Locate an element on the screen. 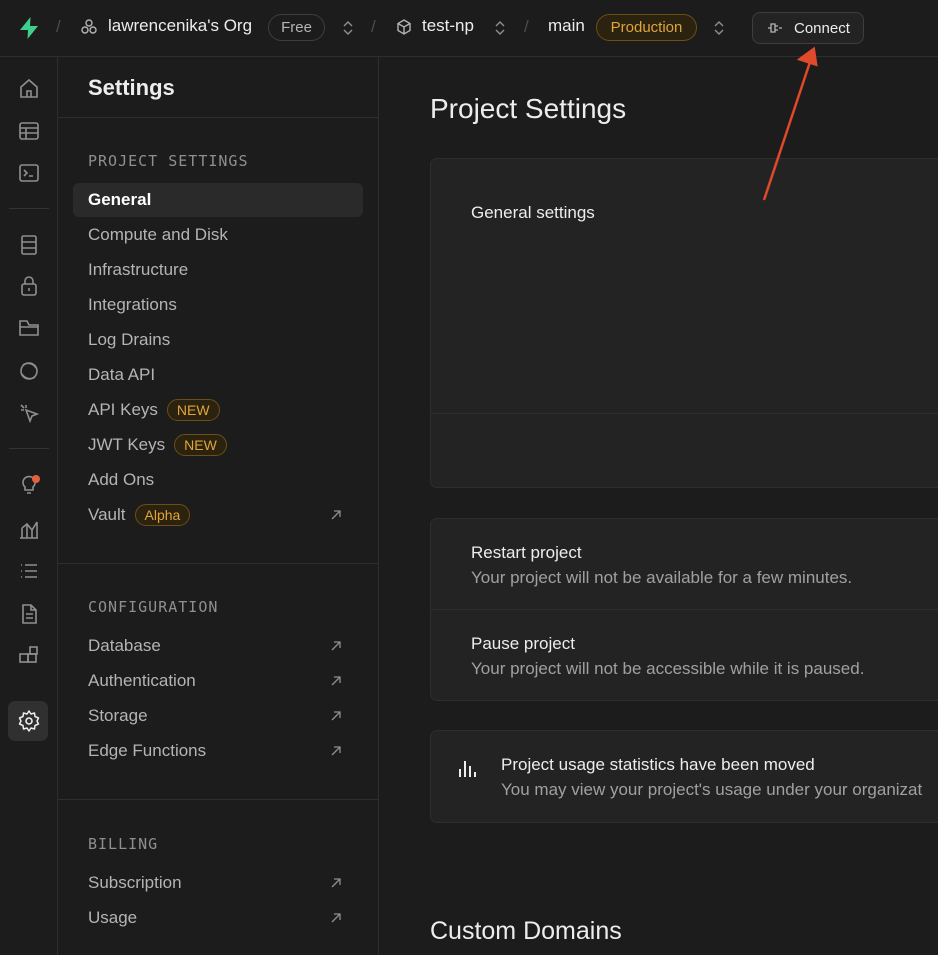 The image size is (938, 955). alpha-badge: Alpha is located at coordinates (162, 515).